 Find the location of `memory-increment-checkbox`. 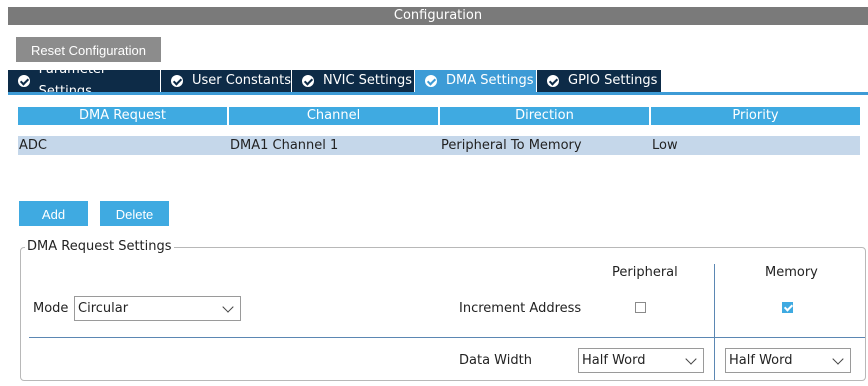

memory-increment-checkbox is located at coordinates (787, 307).